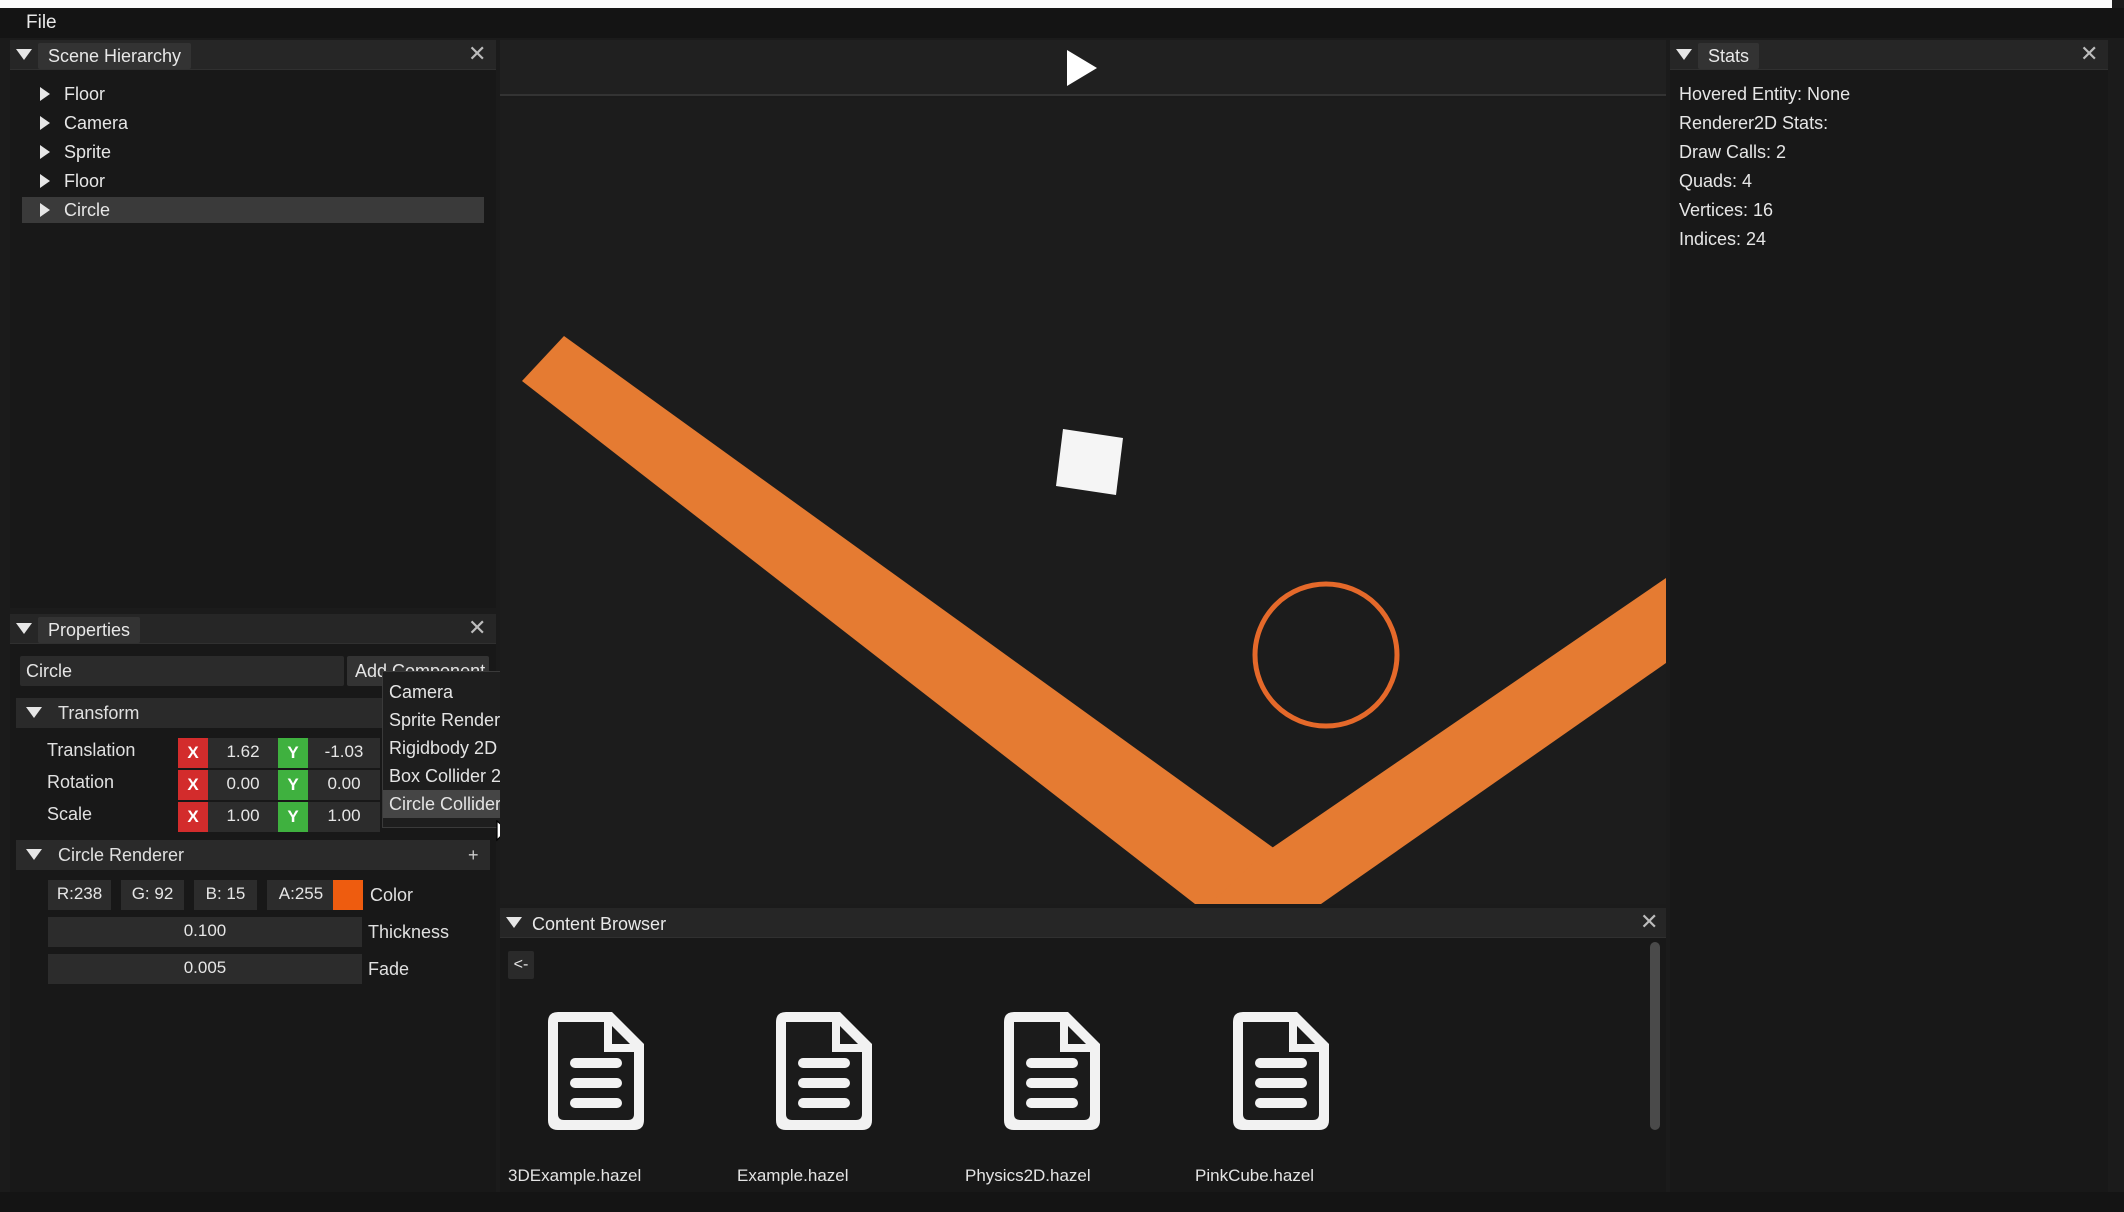 This screenshot has height=1212, width=2124. Describe the element at coordinates (253, 123) in the screenshot. I see `hierarchy-item: Camera` at that location.